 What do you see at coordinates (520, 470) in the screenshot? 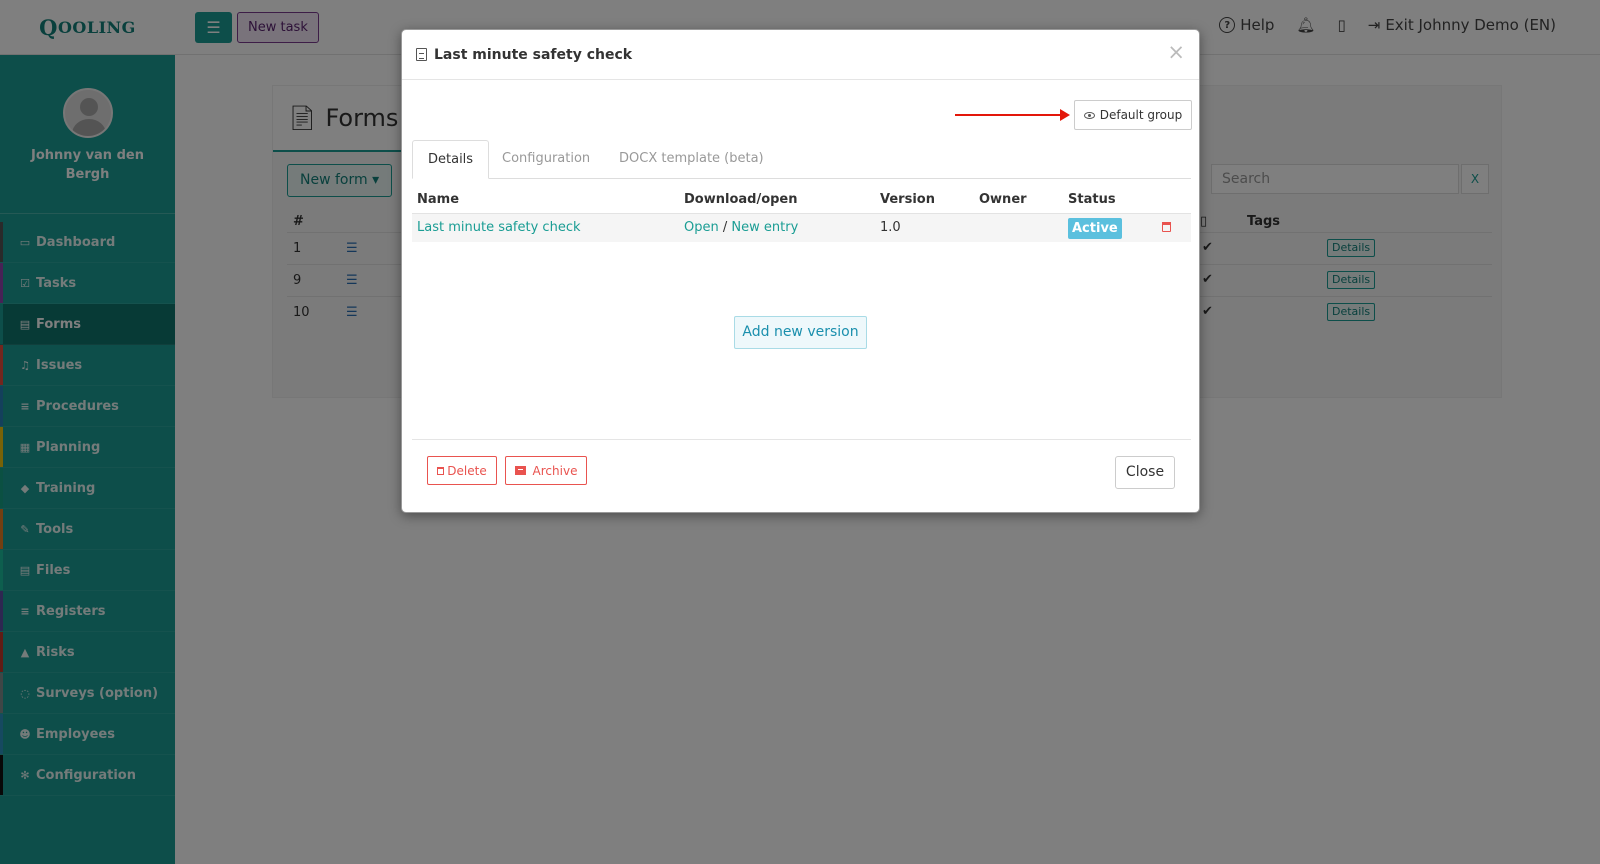
I see `archive-icon` at bounding box center [520, 470].